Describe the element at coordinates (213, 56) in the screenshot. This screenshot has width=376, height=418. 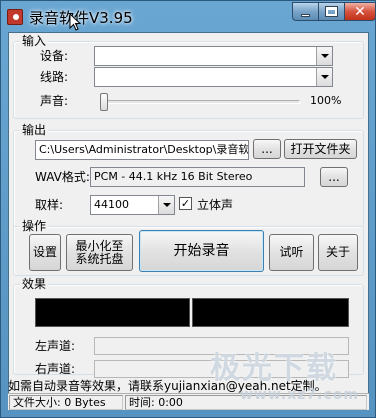
I see `device-select` at that location.